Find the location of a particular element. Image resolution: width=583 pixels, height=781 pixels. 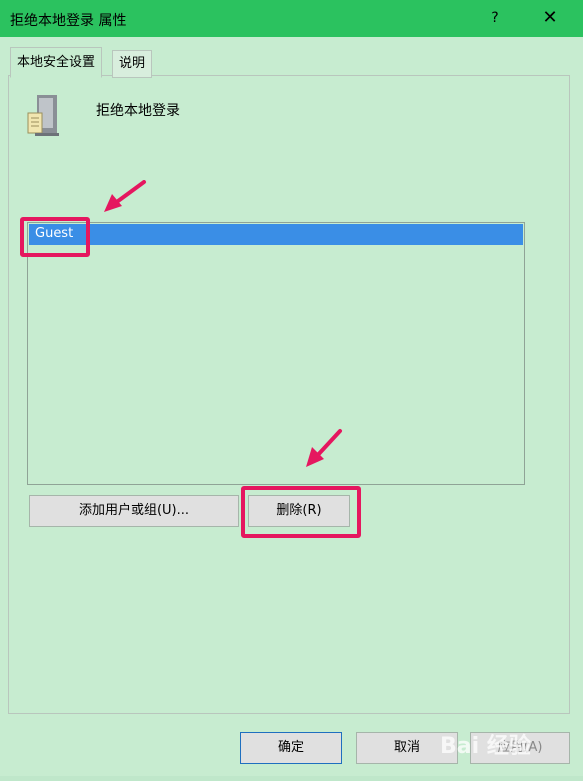

tab-explain: 说明 is located at coordinates (132, 64).